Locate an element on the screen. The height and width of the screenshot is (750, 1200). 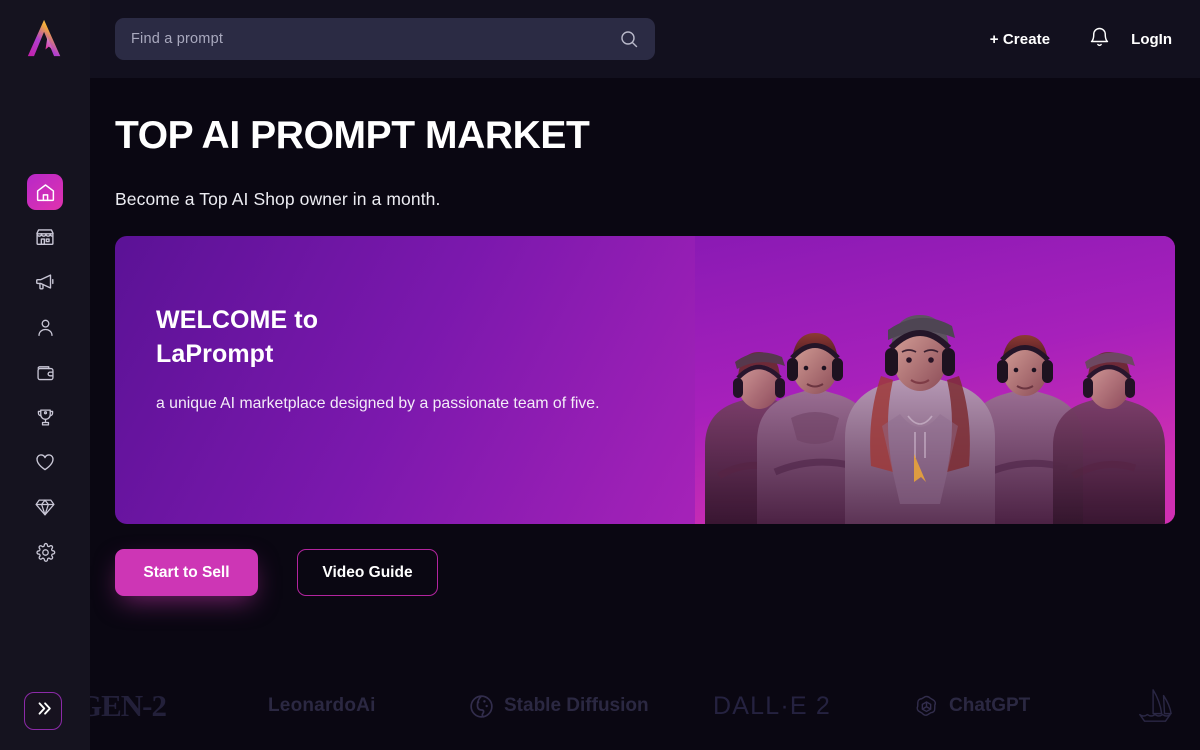
create-button: + Create is located at coordinates (1020, 39).